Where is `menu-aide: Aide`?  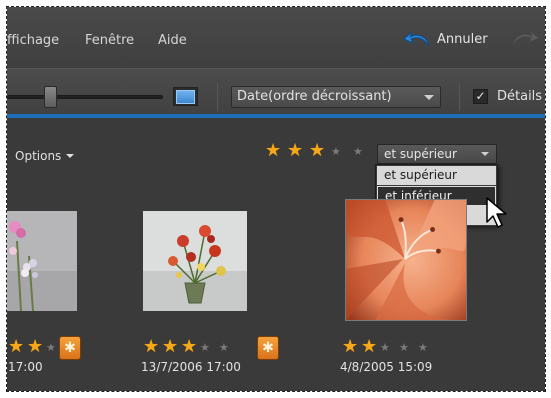
menu-aide: Aide is located at coordinates (172, 40).